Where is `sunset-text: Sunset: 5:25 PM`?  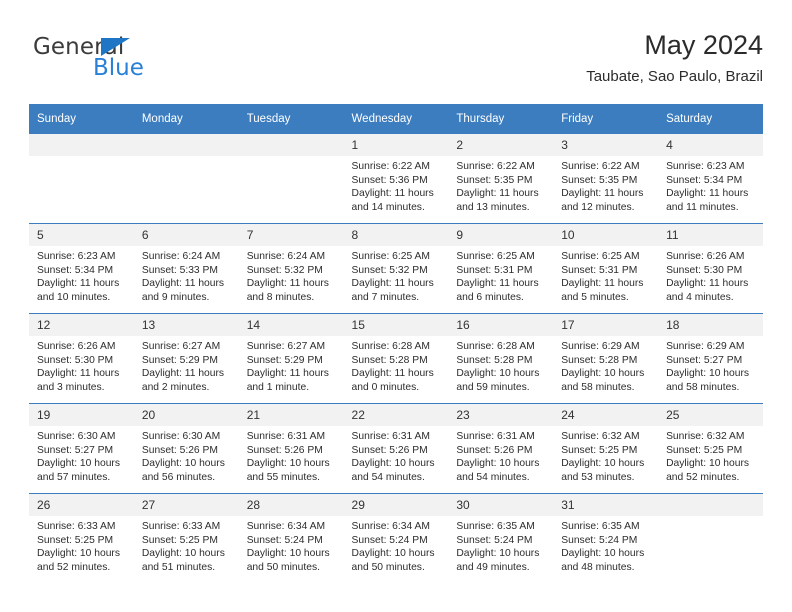
sunset-text: Sunset: 5:25 PM is located at coordinates (599, 450).